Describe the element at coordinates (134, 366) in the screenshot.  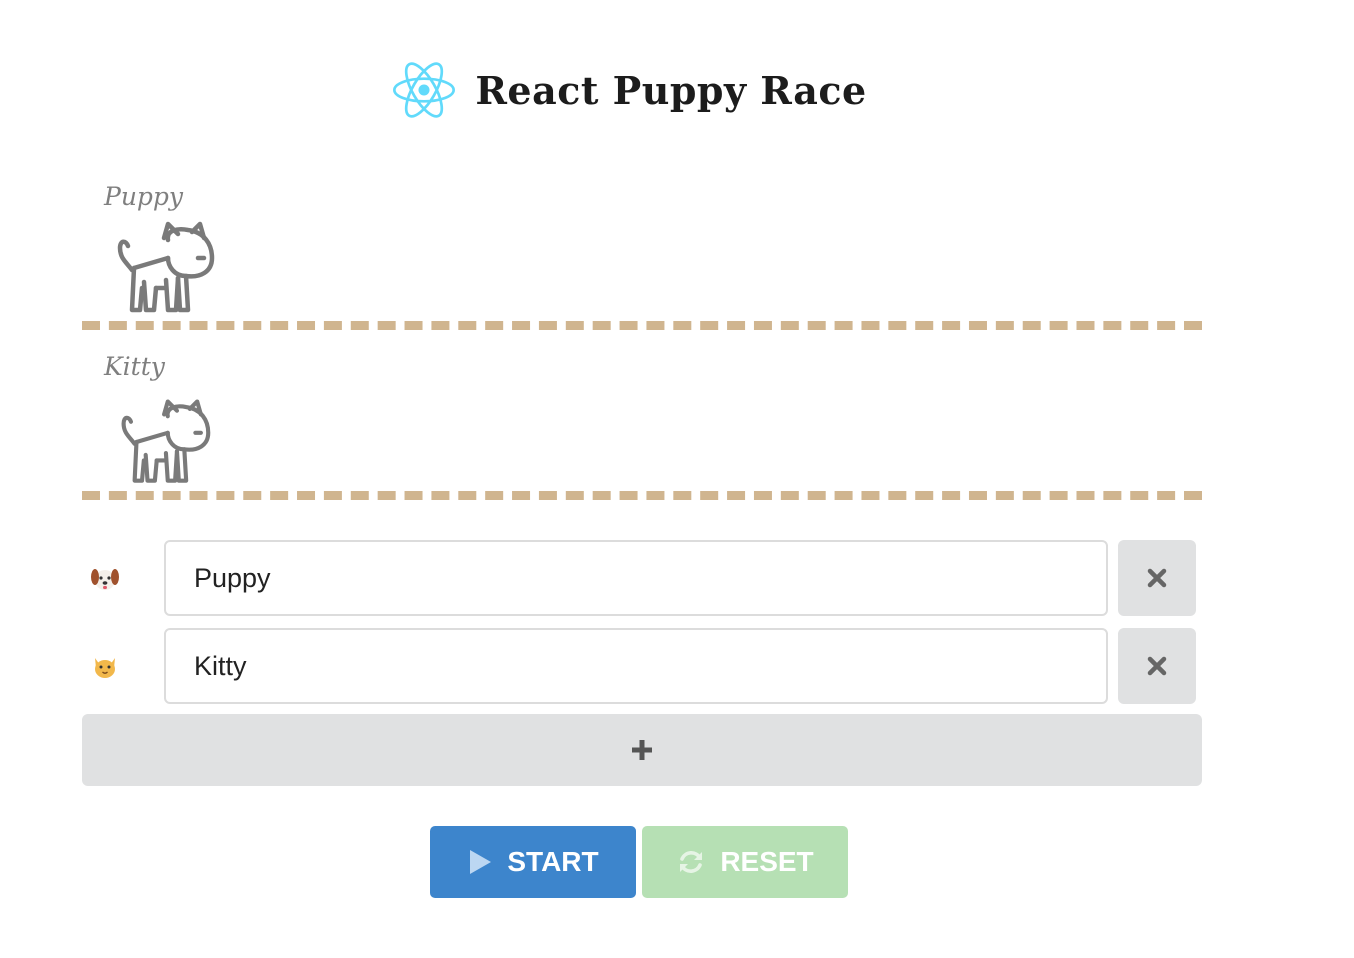
I see `lane-label: Kitty` at that location.